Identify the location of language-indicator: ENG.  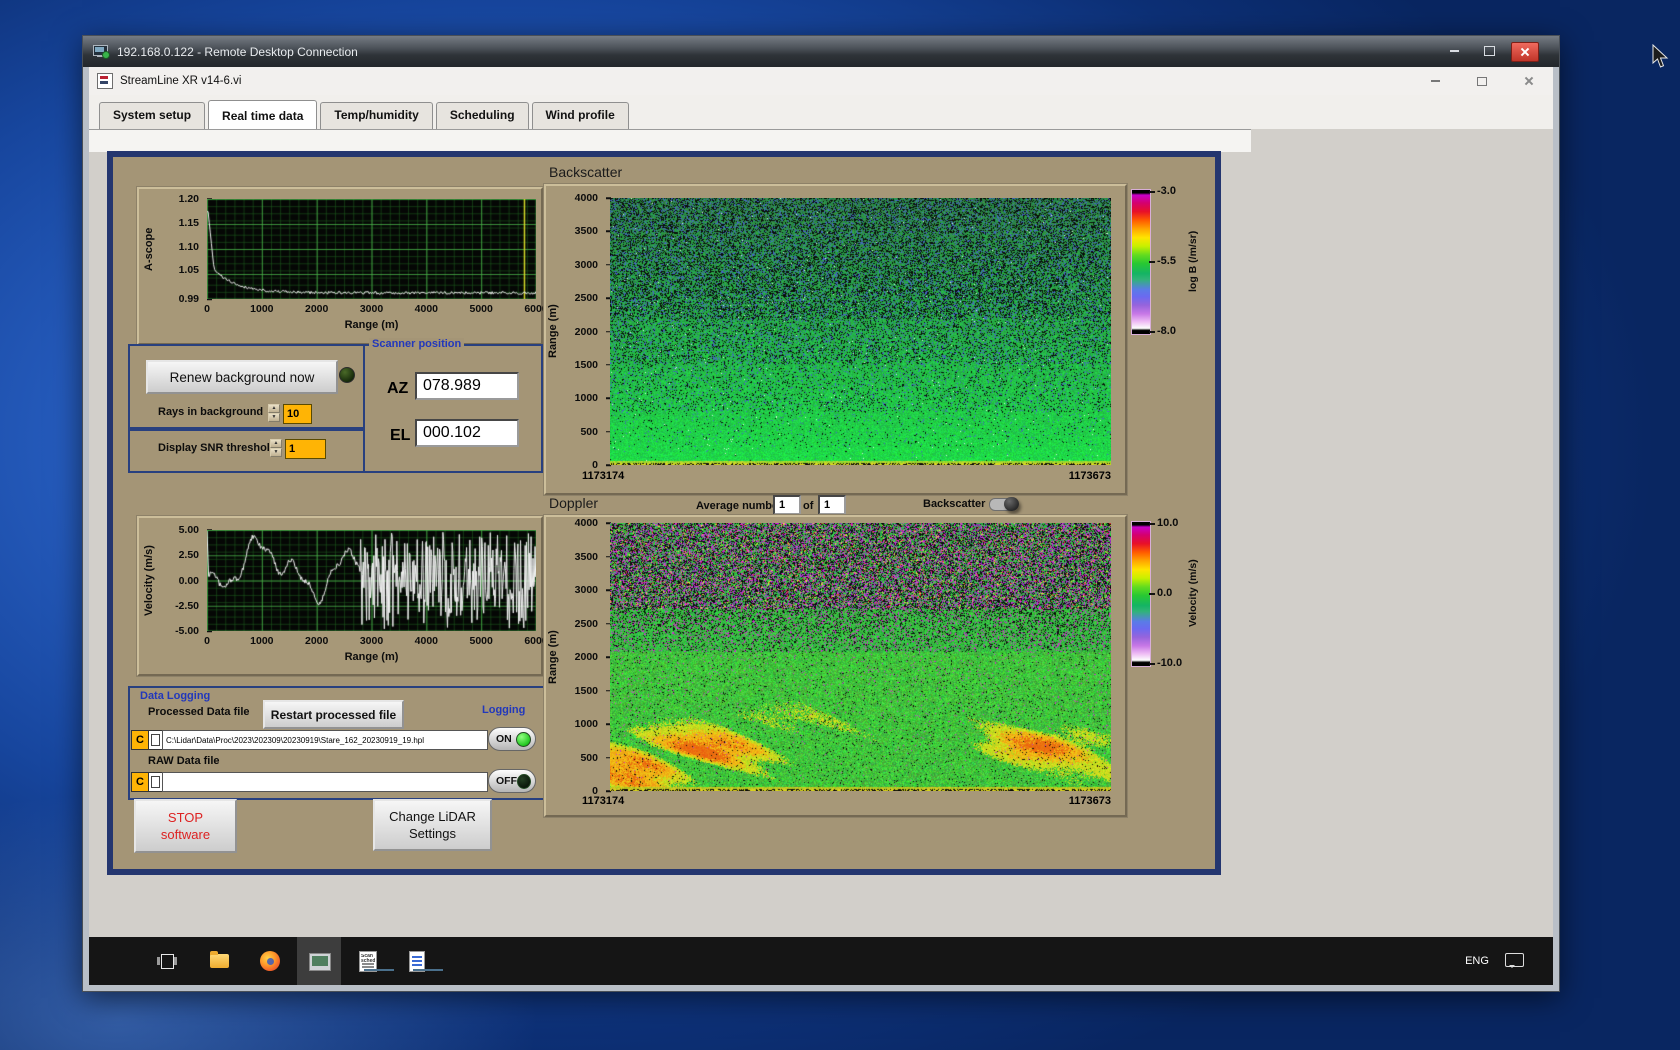
(1477, 961).